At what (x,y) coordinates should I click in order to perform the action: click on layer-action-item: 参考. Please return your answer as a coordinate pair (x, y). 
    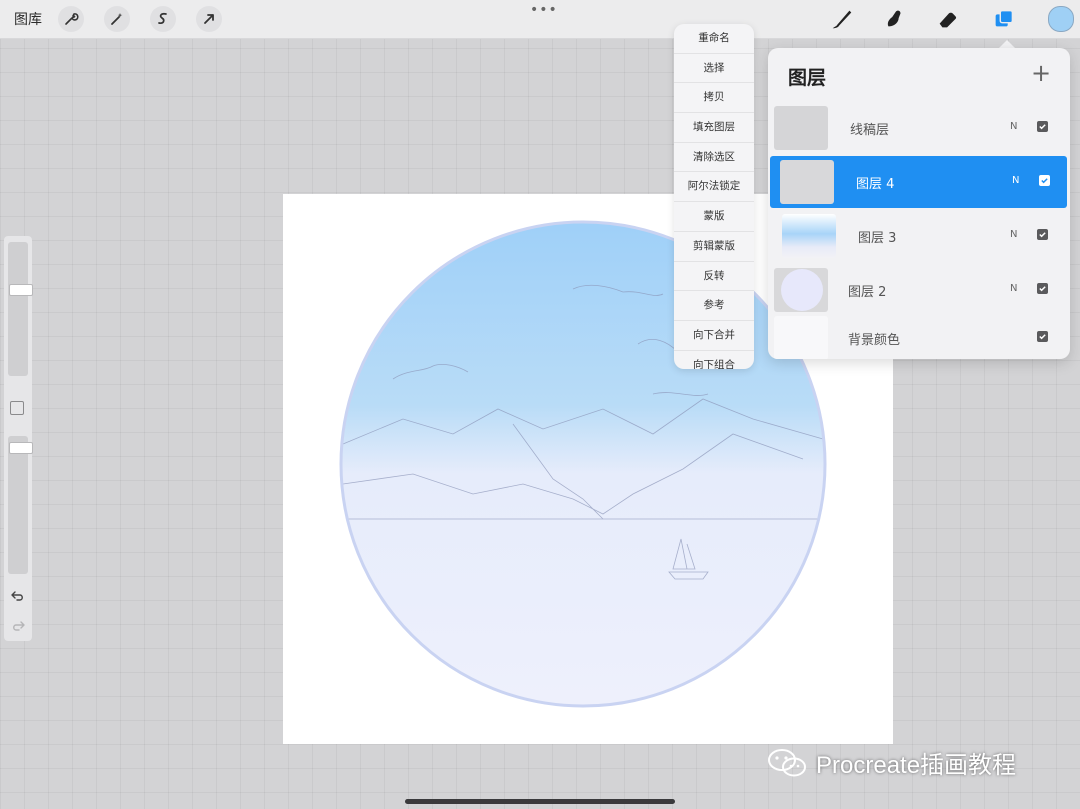
    Looking at the image, I should click on (714, 306).